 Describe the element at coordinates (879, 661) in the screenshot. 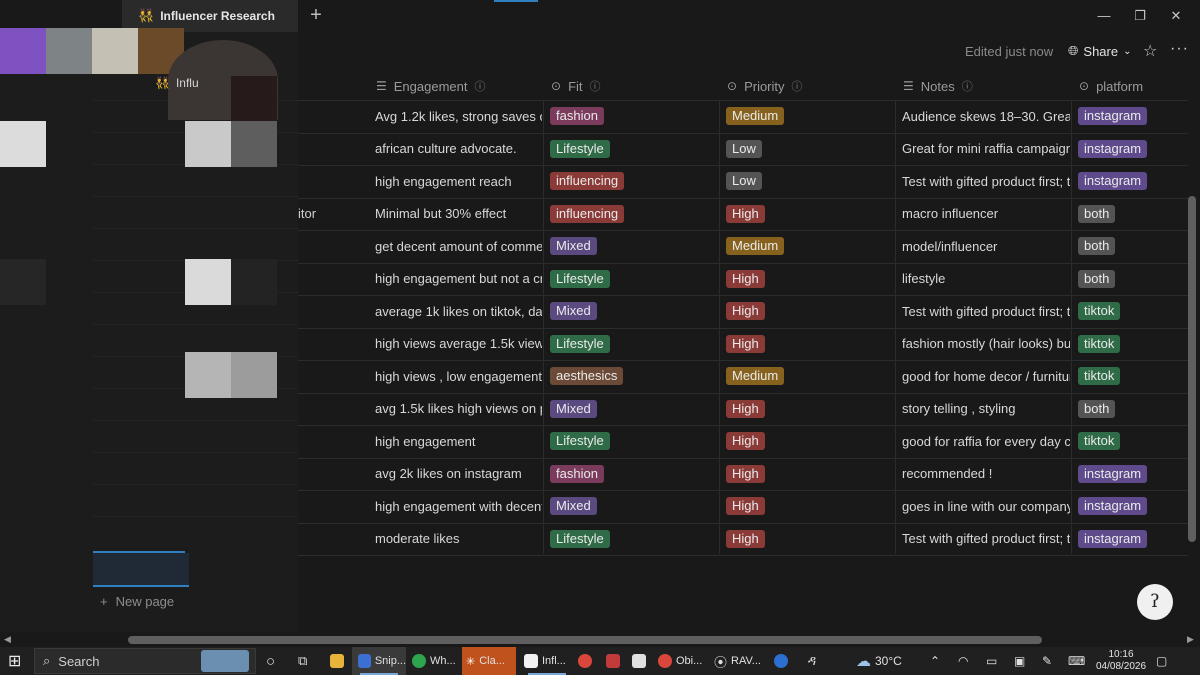

I see `weather-widget: ☁ 30°C` at that location.